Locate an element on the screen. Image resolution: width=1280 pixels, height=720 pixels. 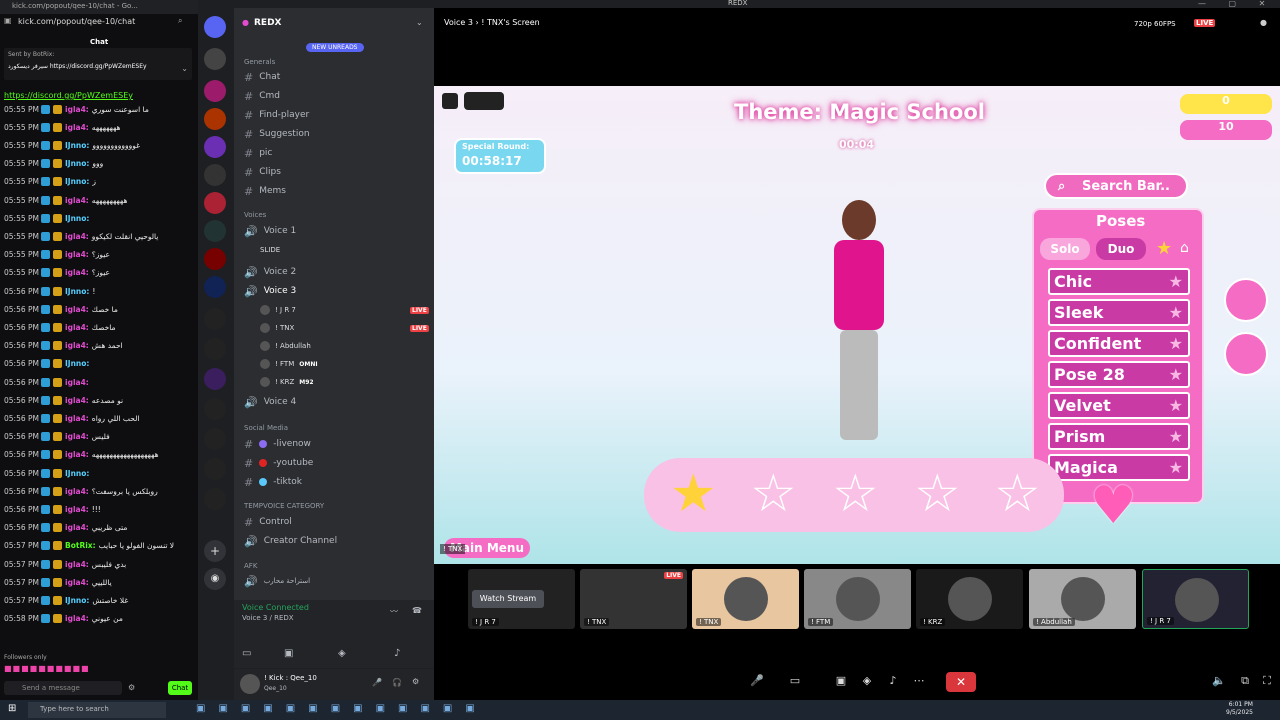
category-voices: Voices is located at coordinates (255, 215).